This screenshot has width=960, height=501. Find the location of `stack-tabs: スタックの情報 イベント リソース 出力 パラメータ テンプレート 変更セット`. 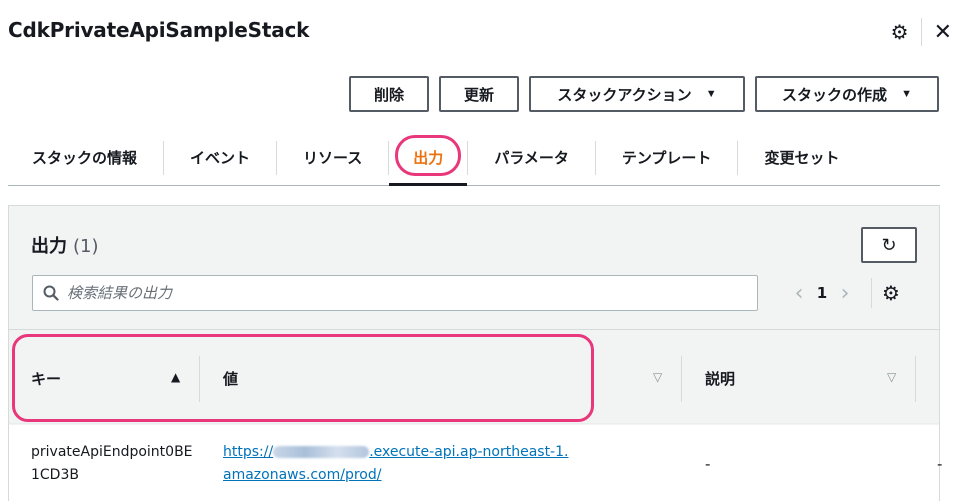

stack-tabs: スタックの情報 イベント リソース 出力 パラメータ テンプレート 変更セット is located at coordinates (474, 158).